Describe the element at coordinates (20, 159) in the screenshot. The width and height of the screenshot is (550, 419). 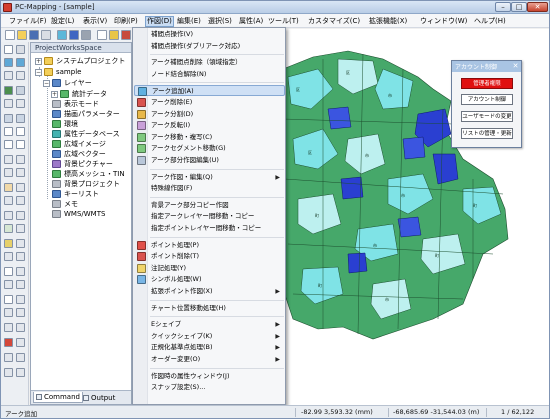
I see `join-icon` at that location.